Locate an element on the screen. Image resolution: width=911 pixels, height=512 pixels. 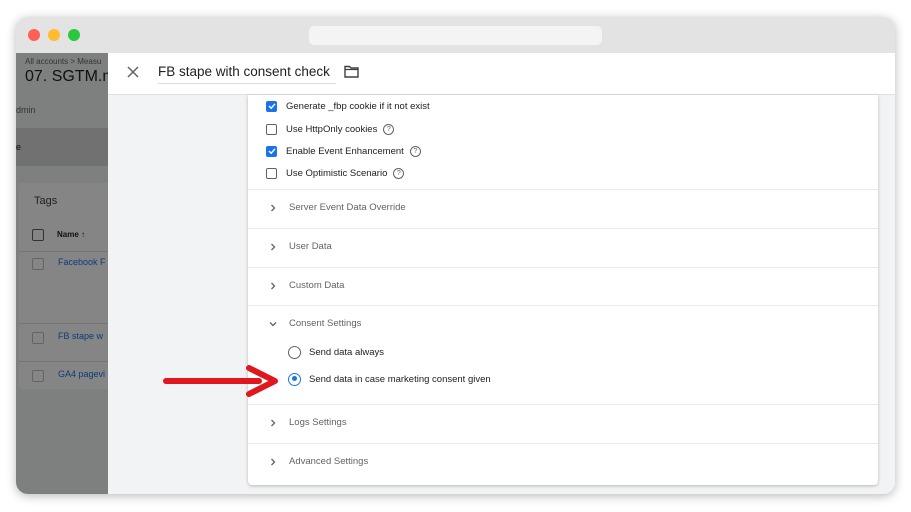
option-optimistic-scenario: Use Optimistic Scenario ? is located at coordinates (335, 173).